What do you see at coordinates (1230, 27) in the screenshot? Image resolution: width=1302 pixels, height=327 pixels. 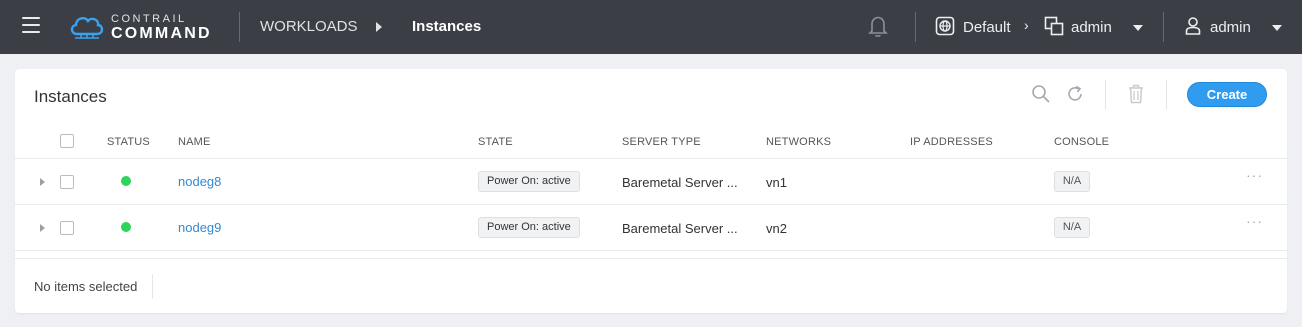 I see `user-menu: admin` at bounding box center [1230, 27].